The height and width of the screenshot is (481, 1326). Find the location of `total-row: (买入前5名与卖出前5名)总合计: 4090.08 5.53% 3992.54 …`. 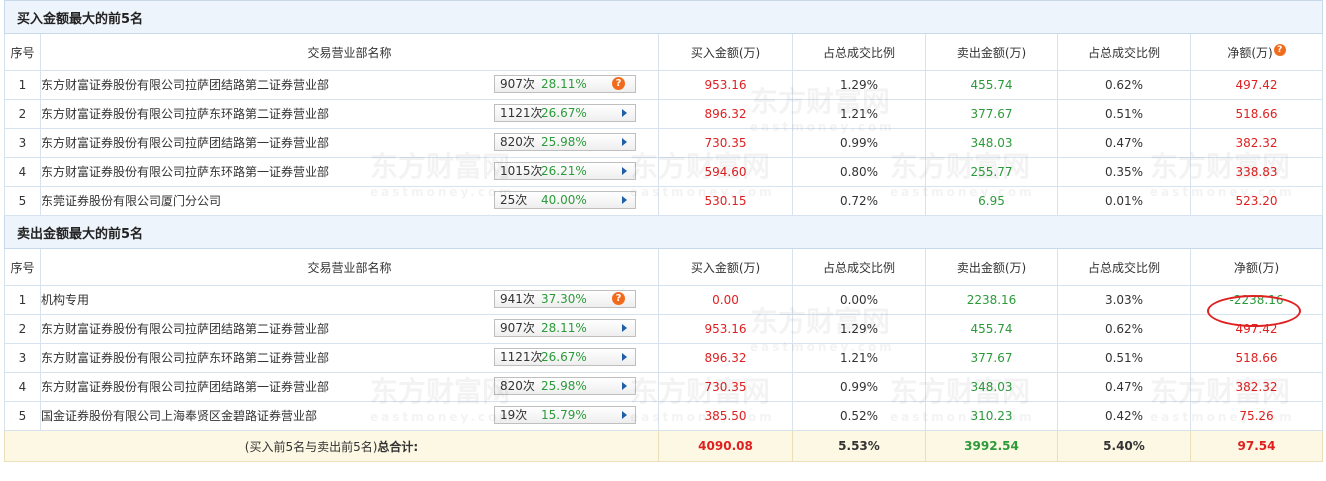

total-row: (买入前5名与卖出前5名)总合计: 4090.08 5.53% 3992.54 … is located at coordinates (664, 446).